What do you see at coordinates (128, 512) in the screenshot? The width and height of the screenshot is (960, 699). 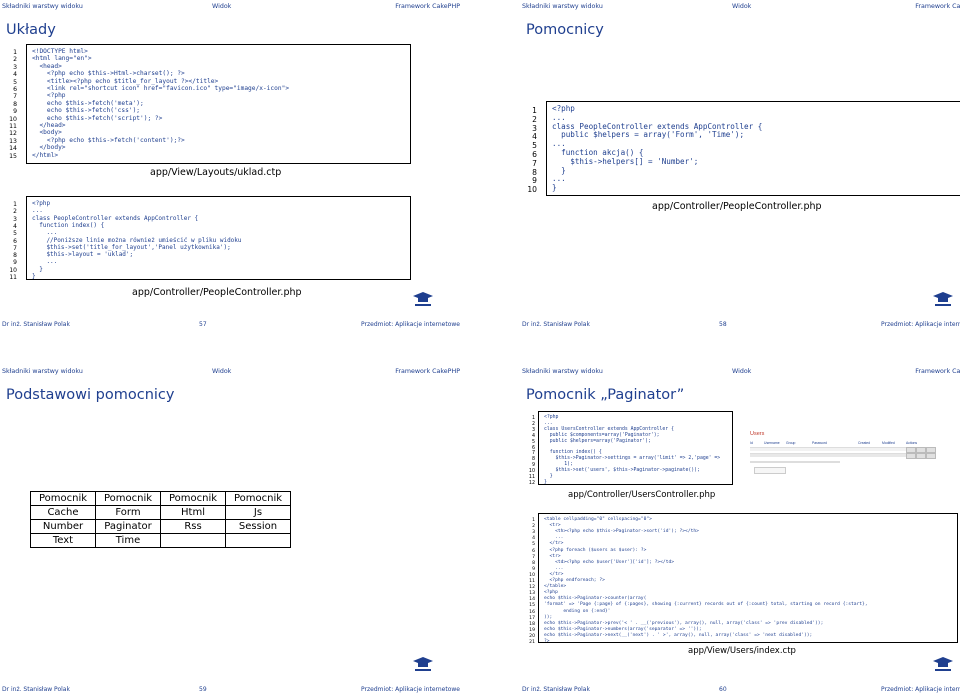 I see `table-cell: Form` at bounding box center [128, 512].